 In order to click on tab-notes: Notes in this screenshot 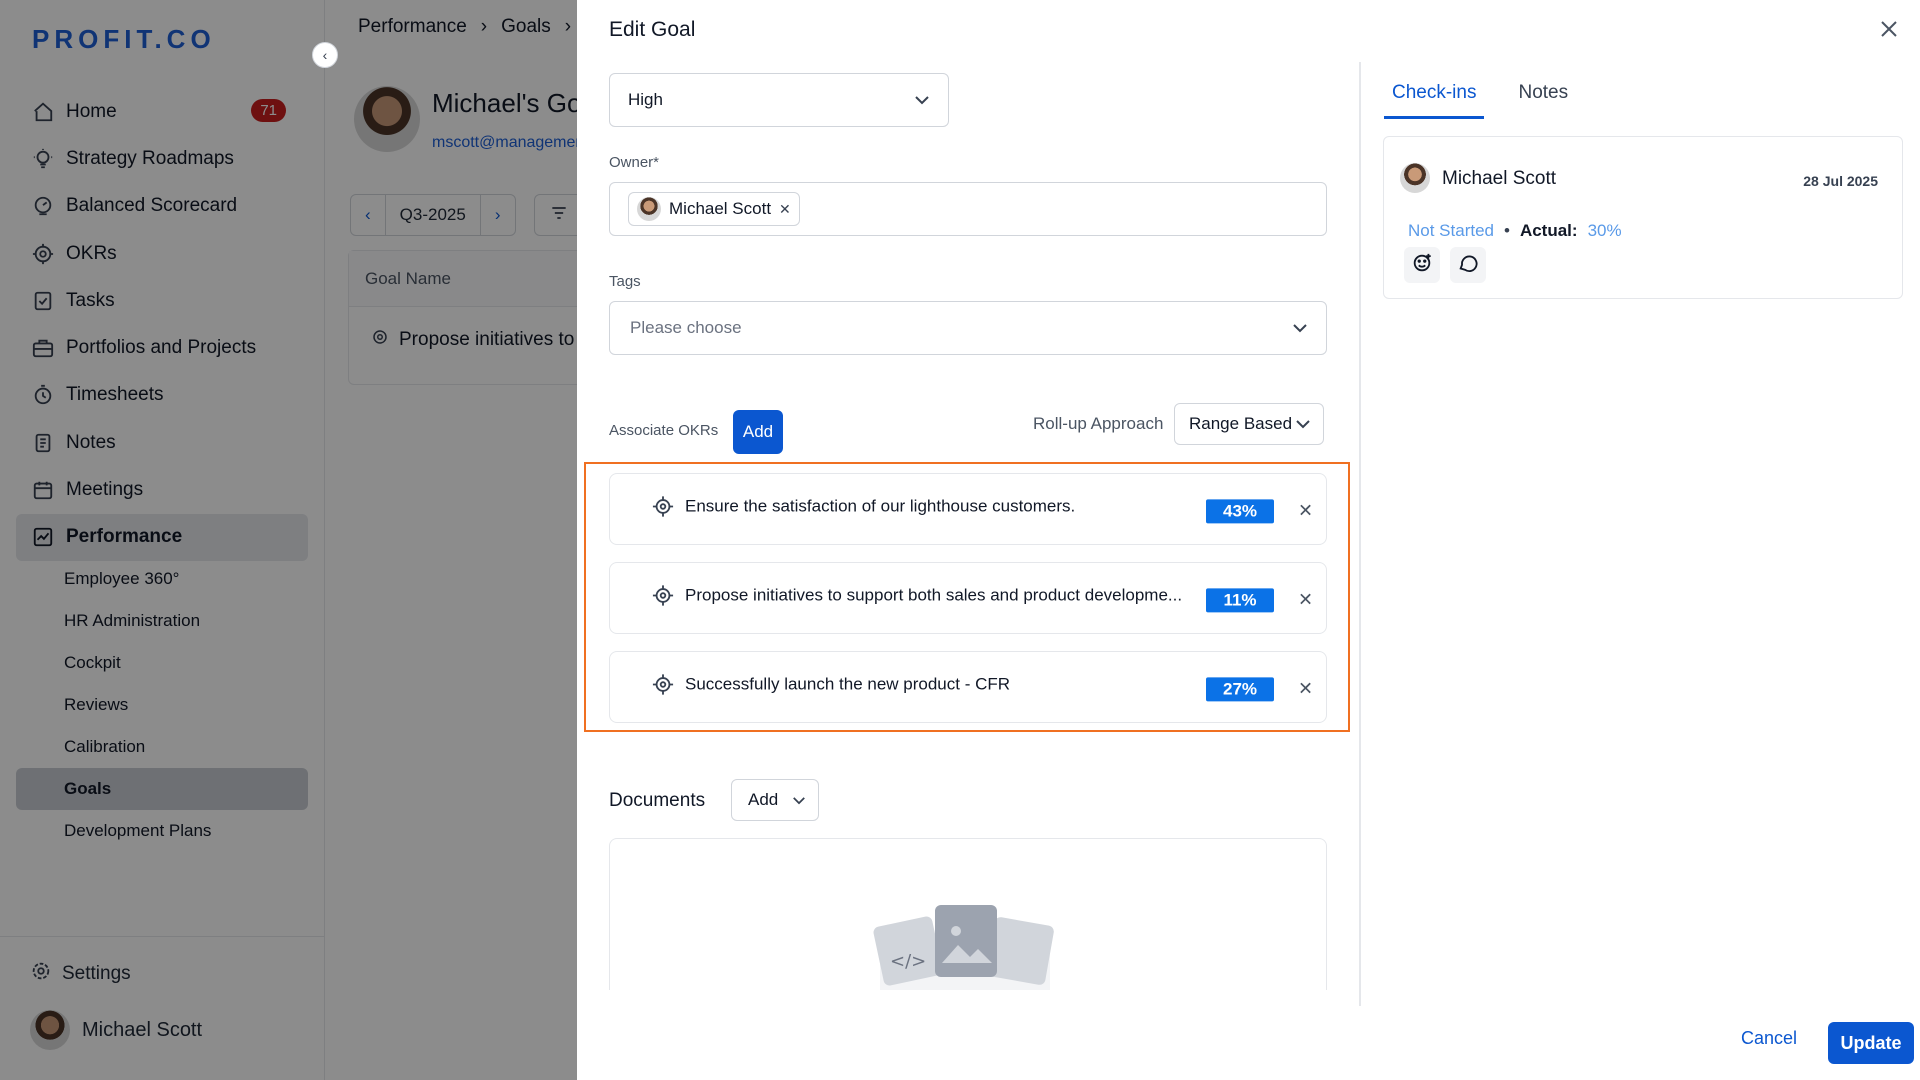, I will do `click(1543, 95)`.